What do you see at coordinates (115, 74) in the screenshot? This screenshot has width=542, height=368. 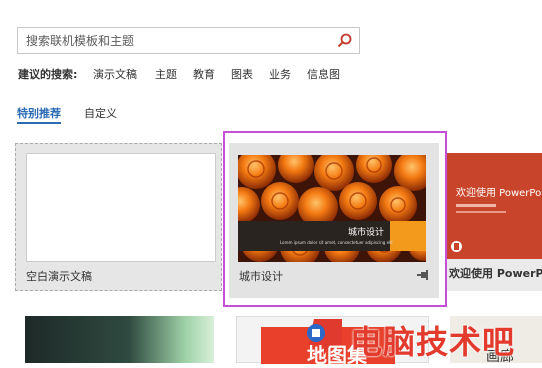 I see `suggested-search-presentation: 演示文稿` at bounding box center [115, 74].